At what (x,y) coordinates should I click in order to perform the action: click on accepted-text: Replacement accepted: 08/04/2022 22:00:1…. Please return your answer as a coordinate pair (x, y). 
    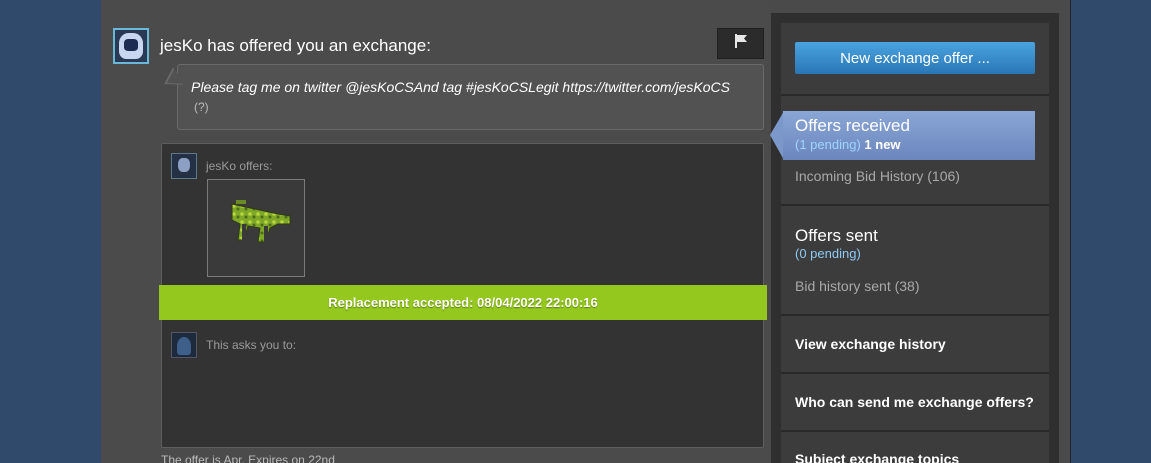
    Looking at the image, I should click on (463, 302).